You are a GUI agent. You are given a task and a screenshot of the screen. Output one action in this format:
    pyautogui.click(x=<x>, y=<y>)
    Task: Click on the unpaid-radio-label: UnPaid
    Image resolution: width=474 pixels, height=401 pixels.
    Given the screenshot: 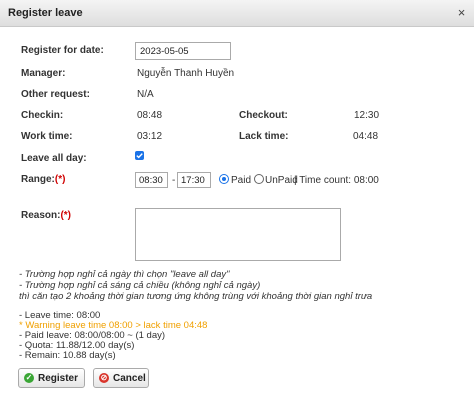 What is the action you would take?
    pyautogui.click(x=281, y=180)
    